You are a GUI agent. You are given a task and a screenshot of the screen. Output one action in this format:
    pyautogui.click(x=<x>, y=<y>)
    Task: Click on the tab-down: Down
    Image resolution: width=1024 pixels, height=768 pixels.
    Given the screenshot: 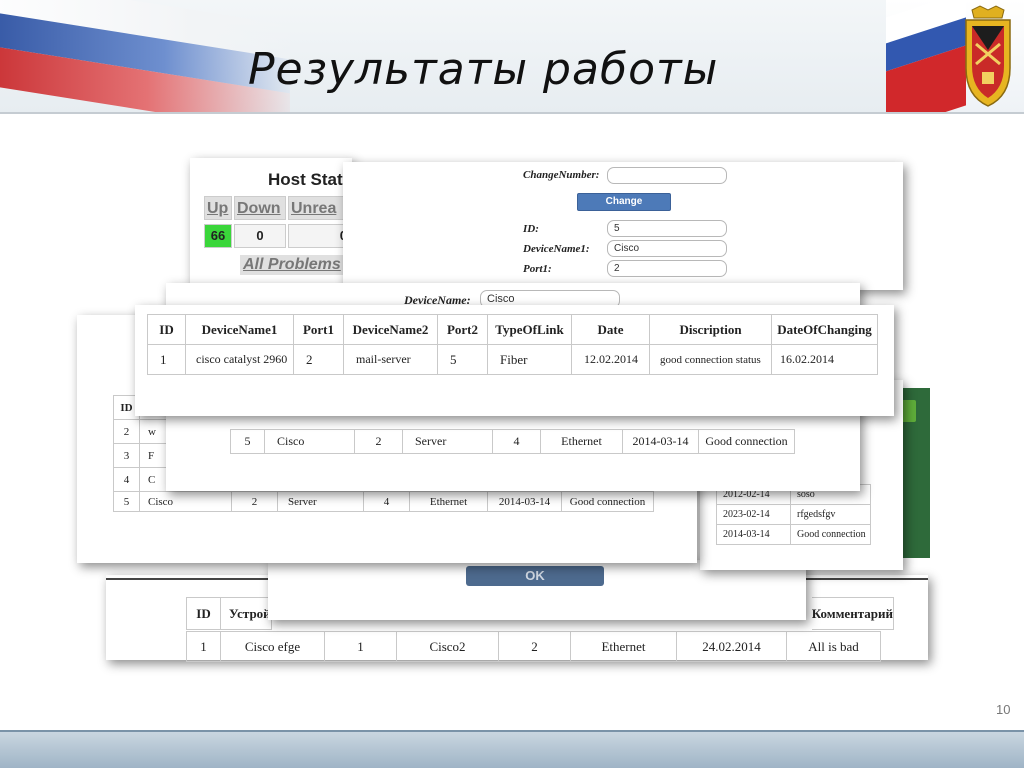 What is the action you would take?
    pyautogui.click(x=260, y=208)
    